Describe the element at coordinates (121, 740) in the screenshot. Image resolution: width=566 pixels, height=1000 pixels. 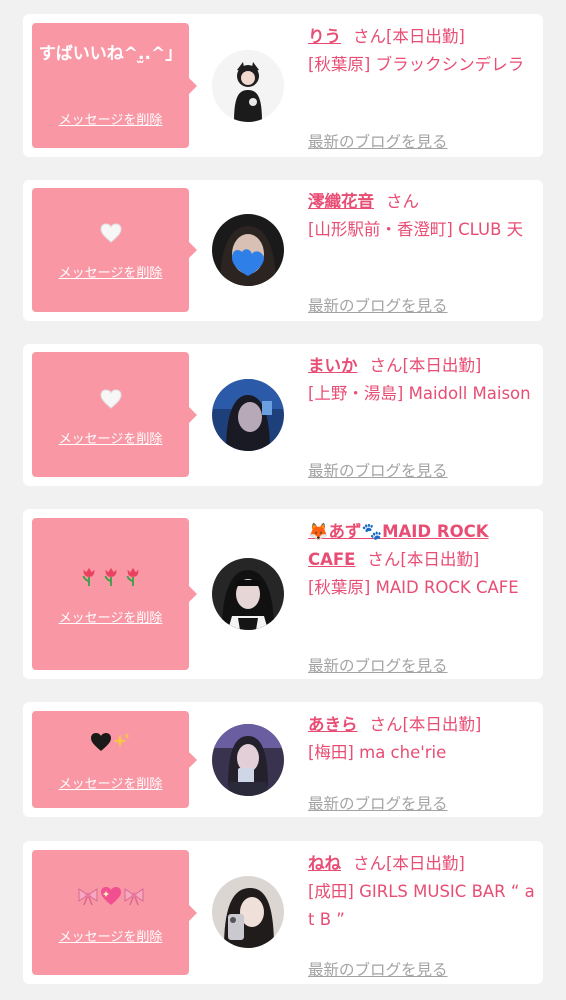
I see `sparkles-icon` at that location.